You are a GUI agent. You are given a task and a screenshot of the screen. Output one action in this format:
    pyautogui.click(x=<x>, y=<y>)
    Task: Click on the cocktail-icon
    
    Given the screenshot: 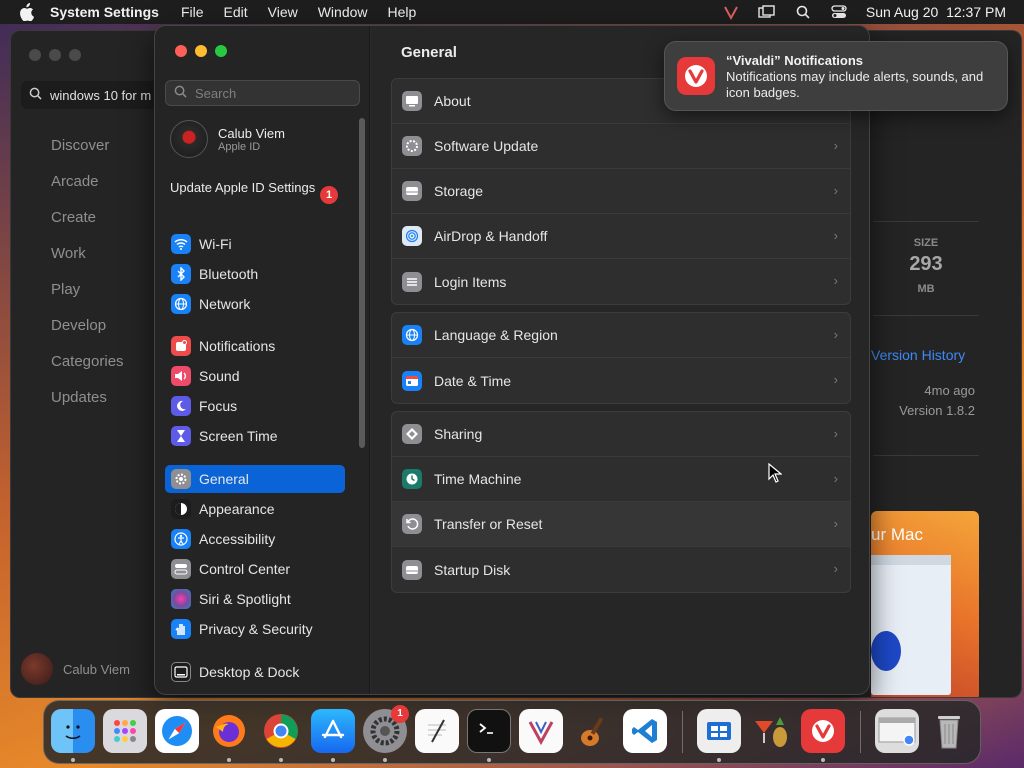 What is the action you would take?
    pyautogui.click(x=771, y=731)
    